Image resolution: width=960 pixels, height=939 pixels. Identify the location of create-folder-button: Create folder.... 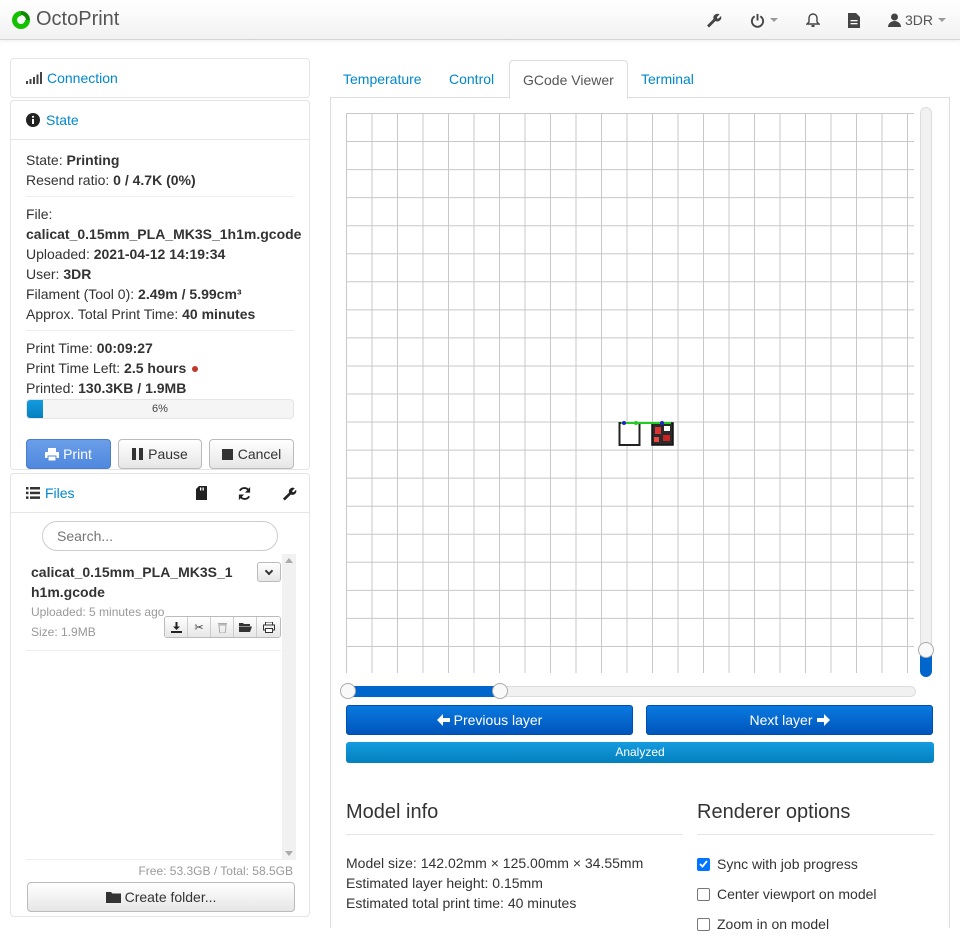
(161, 897).